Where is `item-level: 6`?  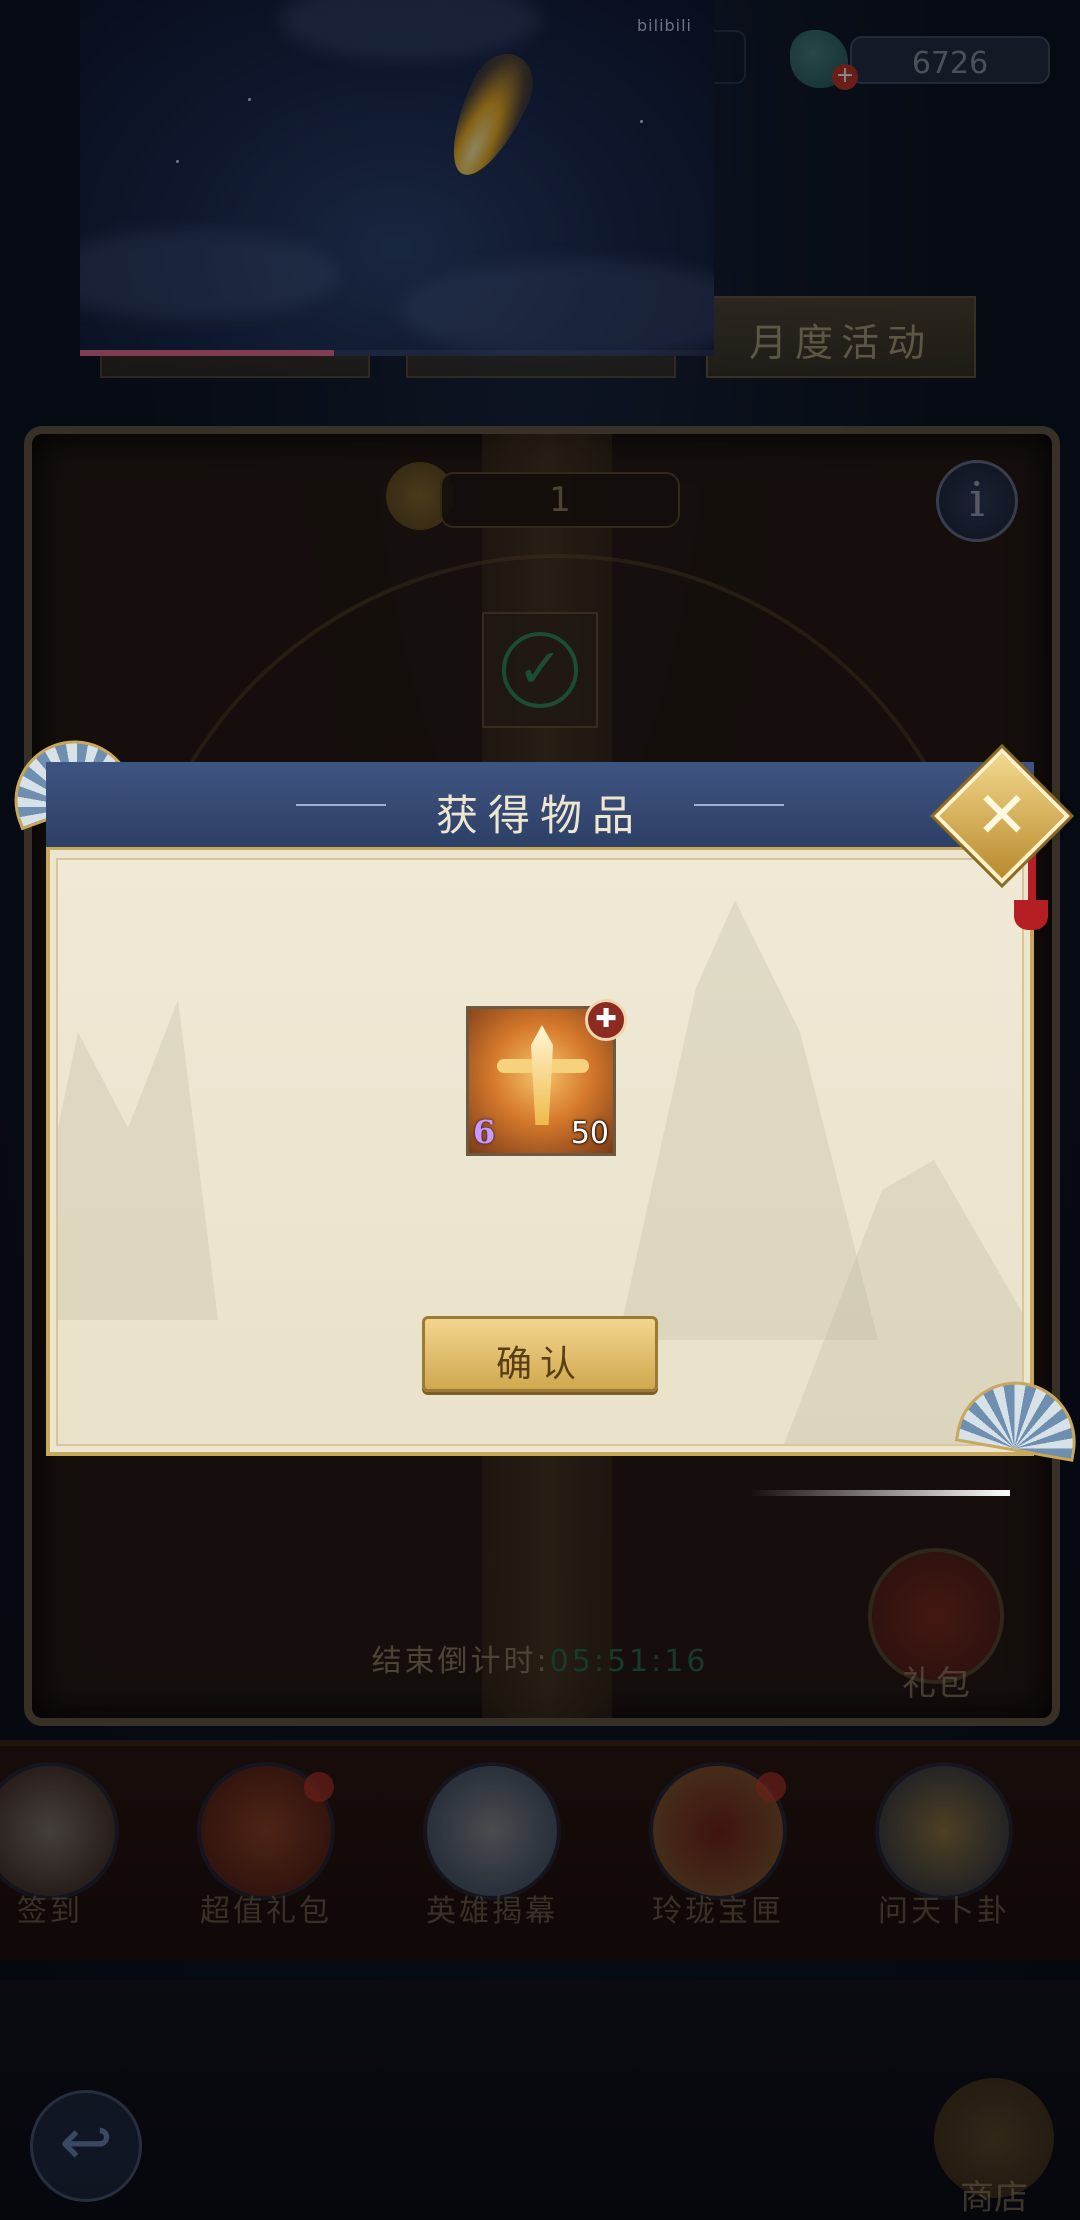 item-level: 6 is located at coordinates (484, 1132).